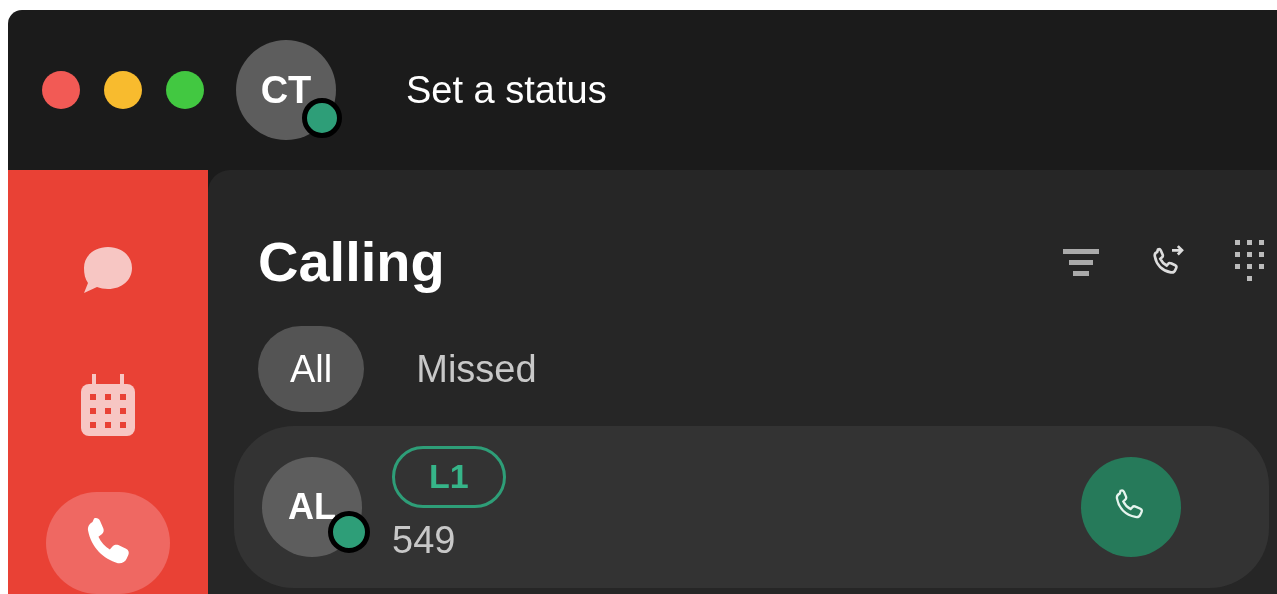  Describe the element at coordinates (449, 476) in the screenshot. I see `line-badge: L1` at that location.